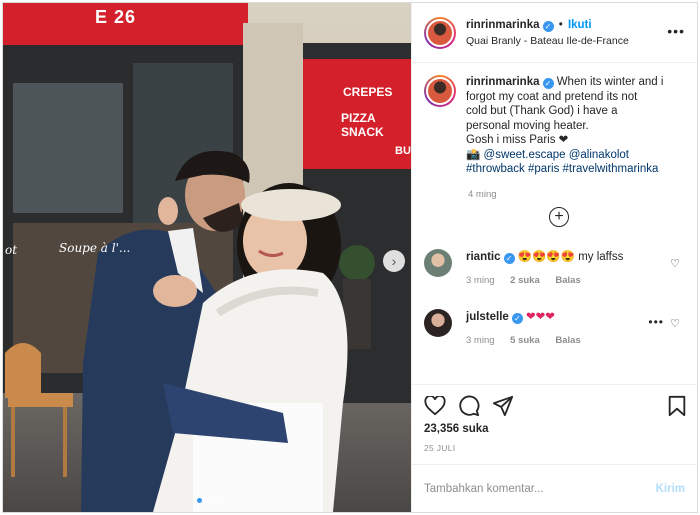 This screenshot has height=515, width=700. I want to click on avatar, so click(440, 32).